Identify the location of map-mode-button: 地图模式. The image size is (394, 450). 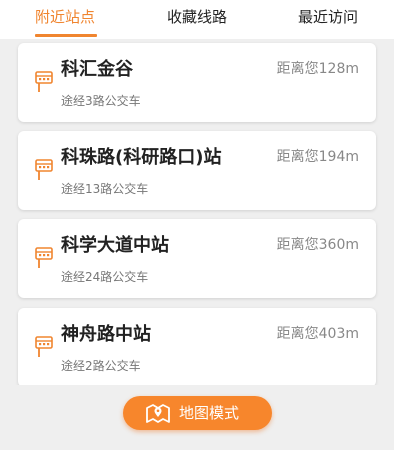
(197, 413).